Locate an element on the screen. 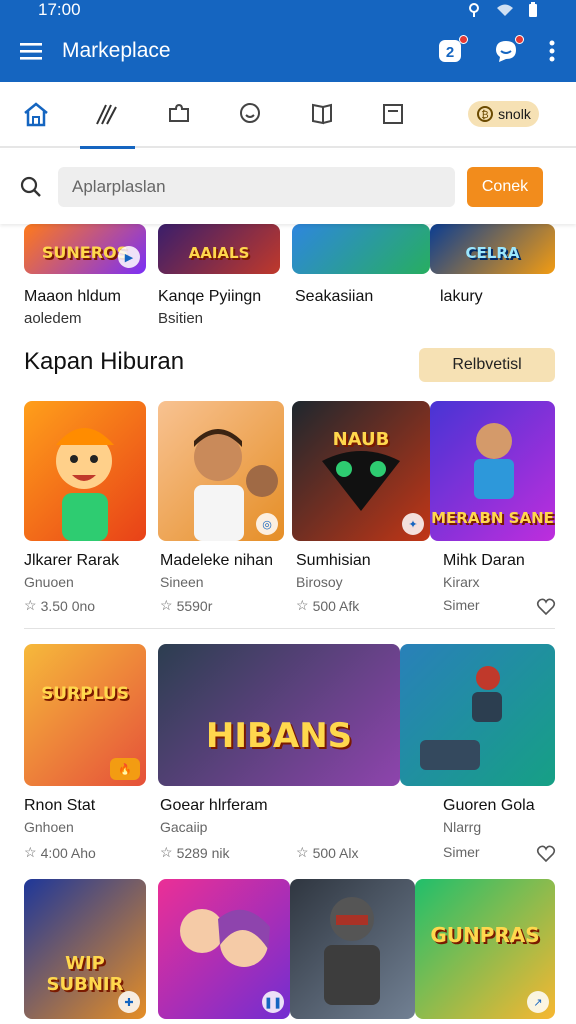 Image resolution: width=576 pixels, height=1024 pixels. coin-badge-icon: ◎ is located at coordinates (267, 524).